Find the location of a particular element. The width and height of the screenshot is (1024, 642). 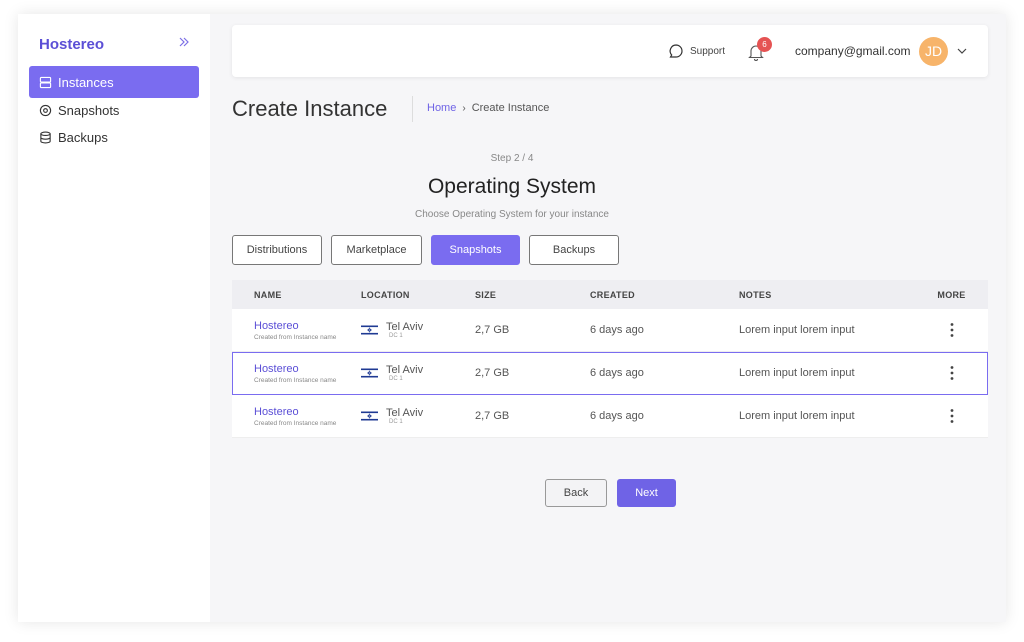

tab-snapshots: Snapshots is located at coordinates (475, 250).